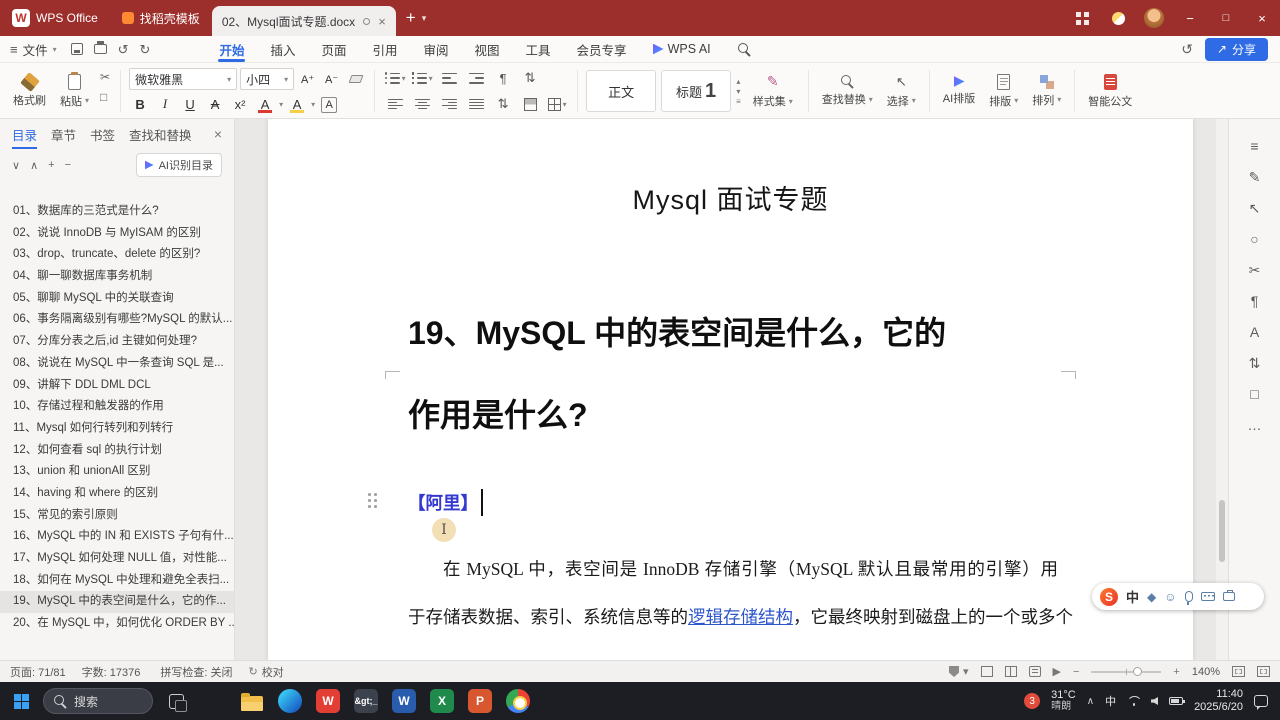 The image size is (1280, 720). Describe the element at coordinates (476, 104) in the screenshot. I see `align-justify-button` at that location.